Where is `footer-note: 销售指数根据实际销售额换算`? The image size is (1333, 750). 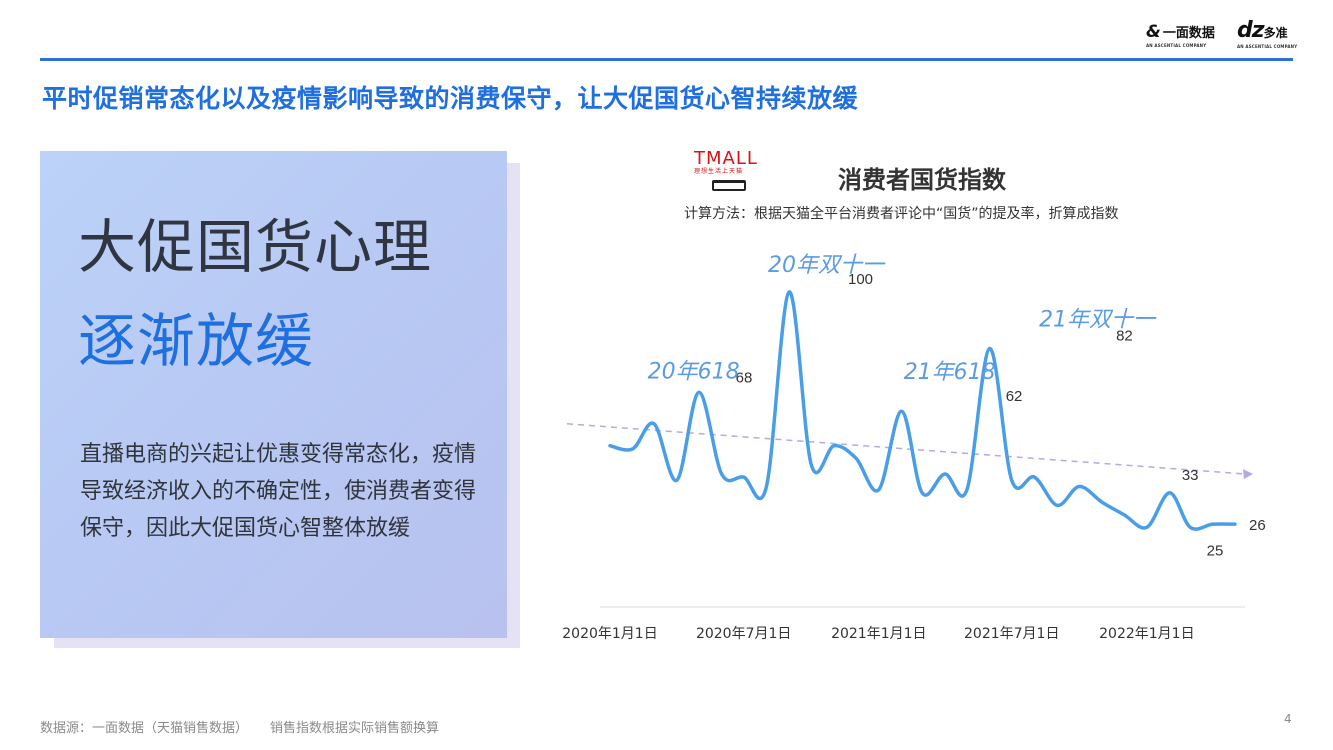 footer-note: 销售指数根据实际销售额换算 is located at coordinates (355, 728).